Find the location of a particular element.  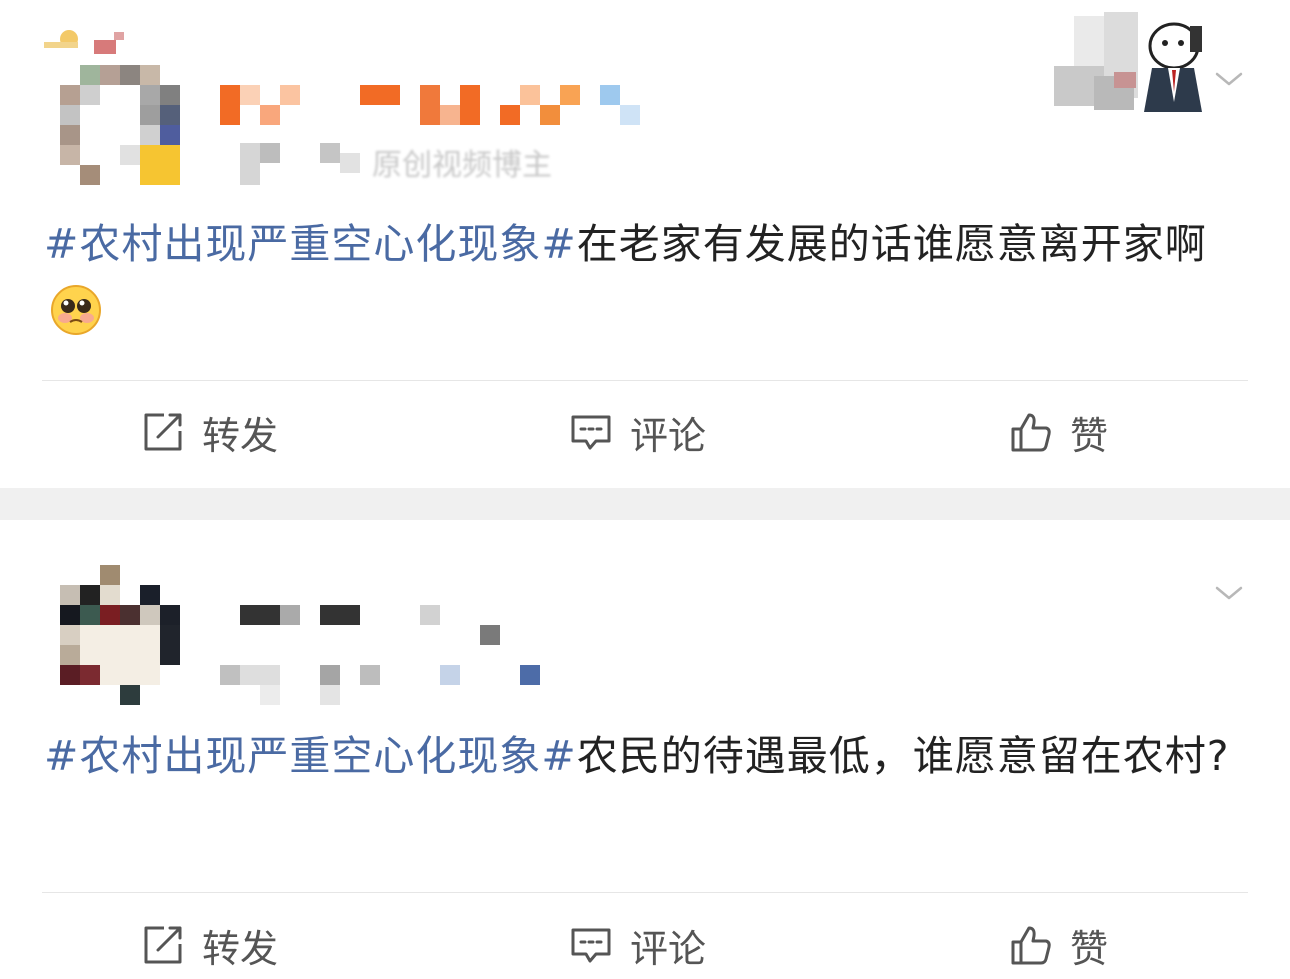

card-sticker-decoration is located at coordinates (1125, 62).